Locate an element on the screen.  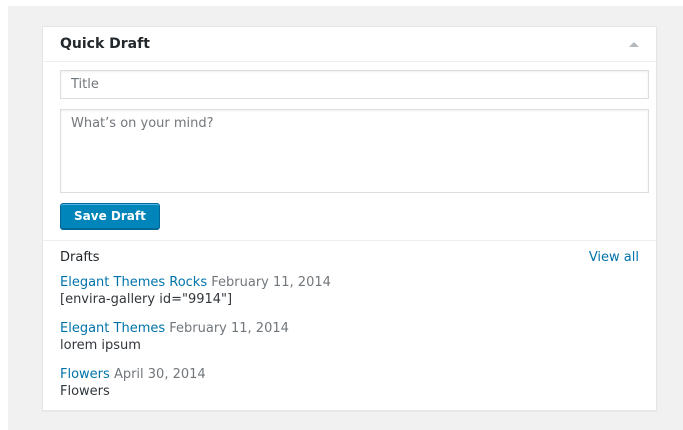
arrow-up-icon is located at coordinates (634, 44).